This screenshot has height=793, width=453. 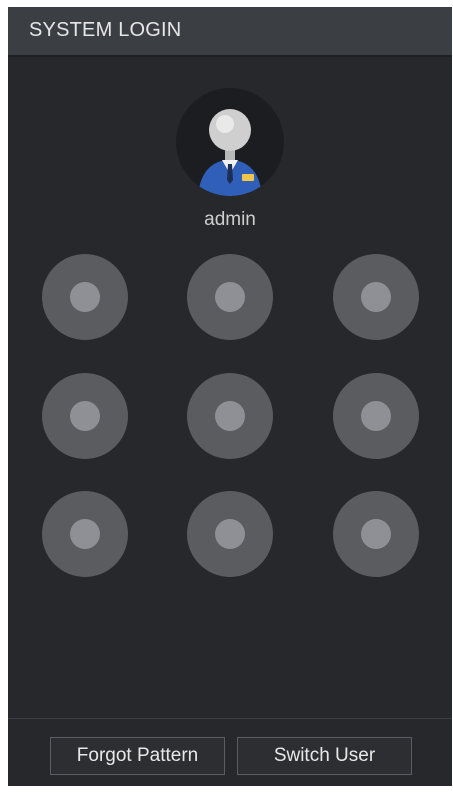 I want to click on user-avatar, so click(x=230, y=142).